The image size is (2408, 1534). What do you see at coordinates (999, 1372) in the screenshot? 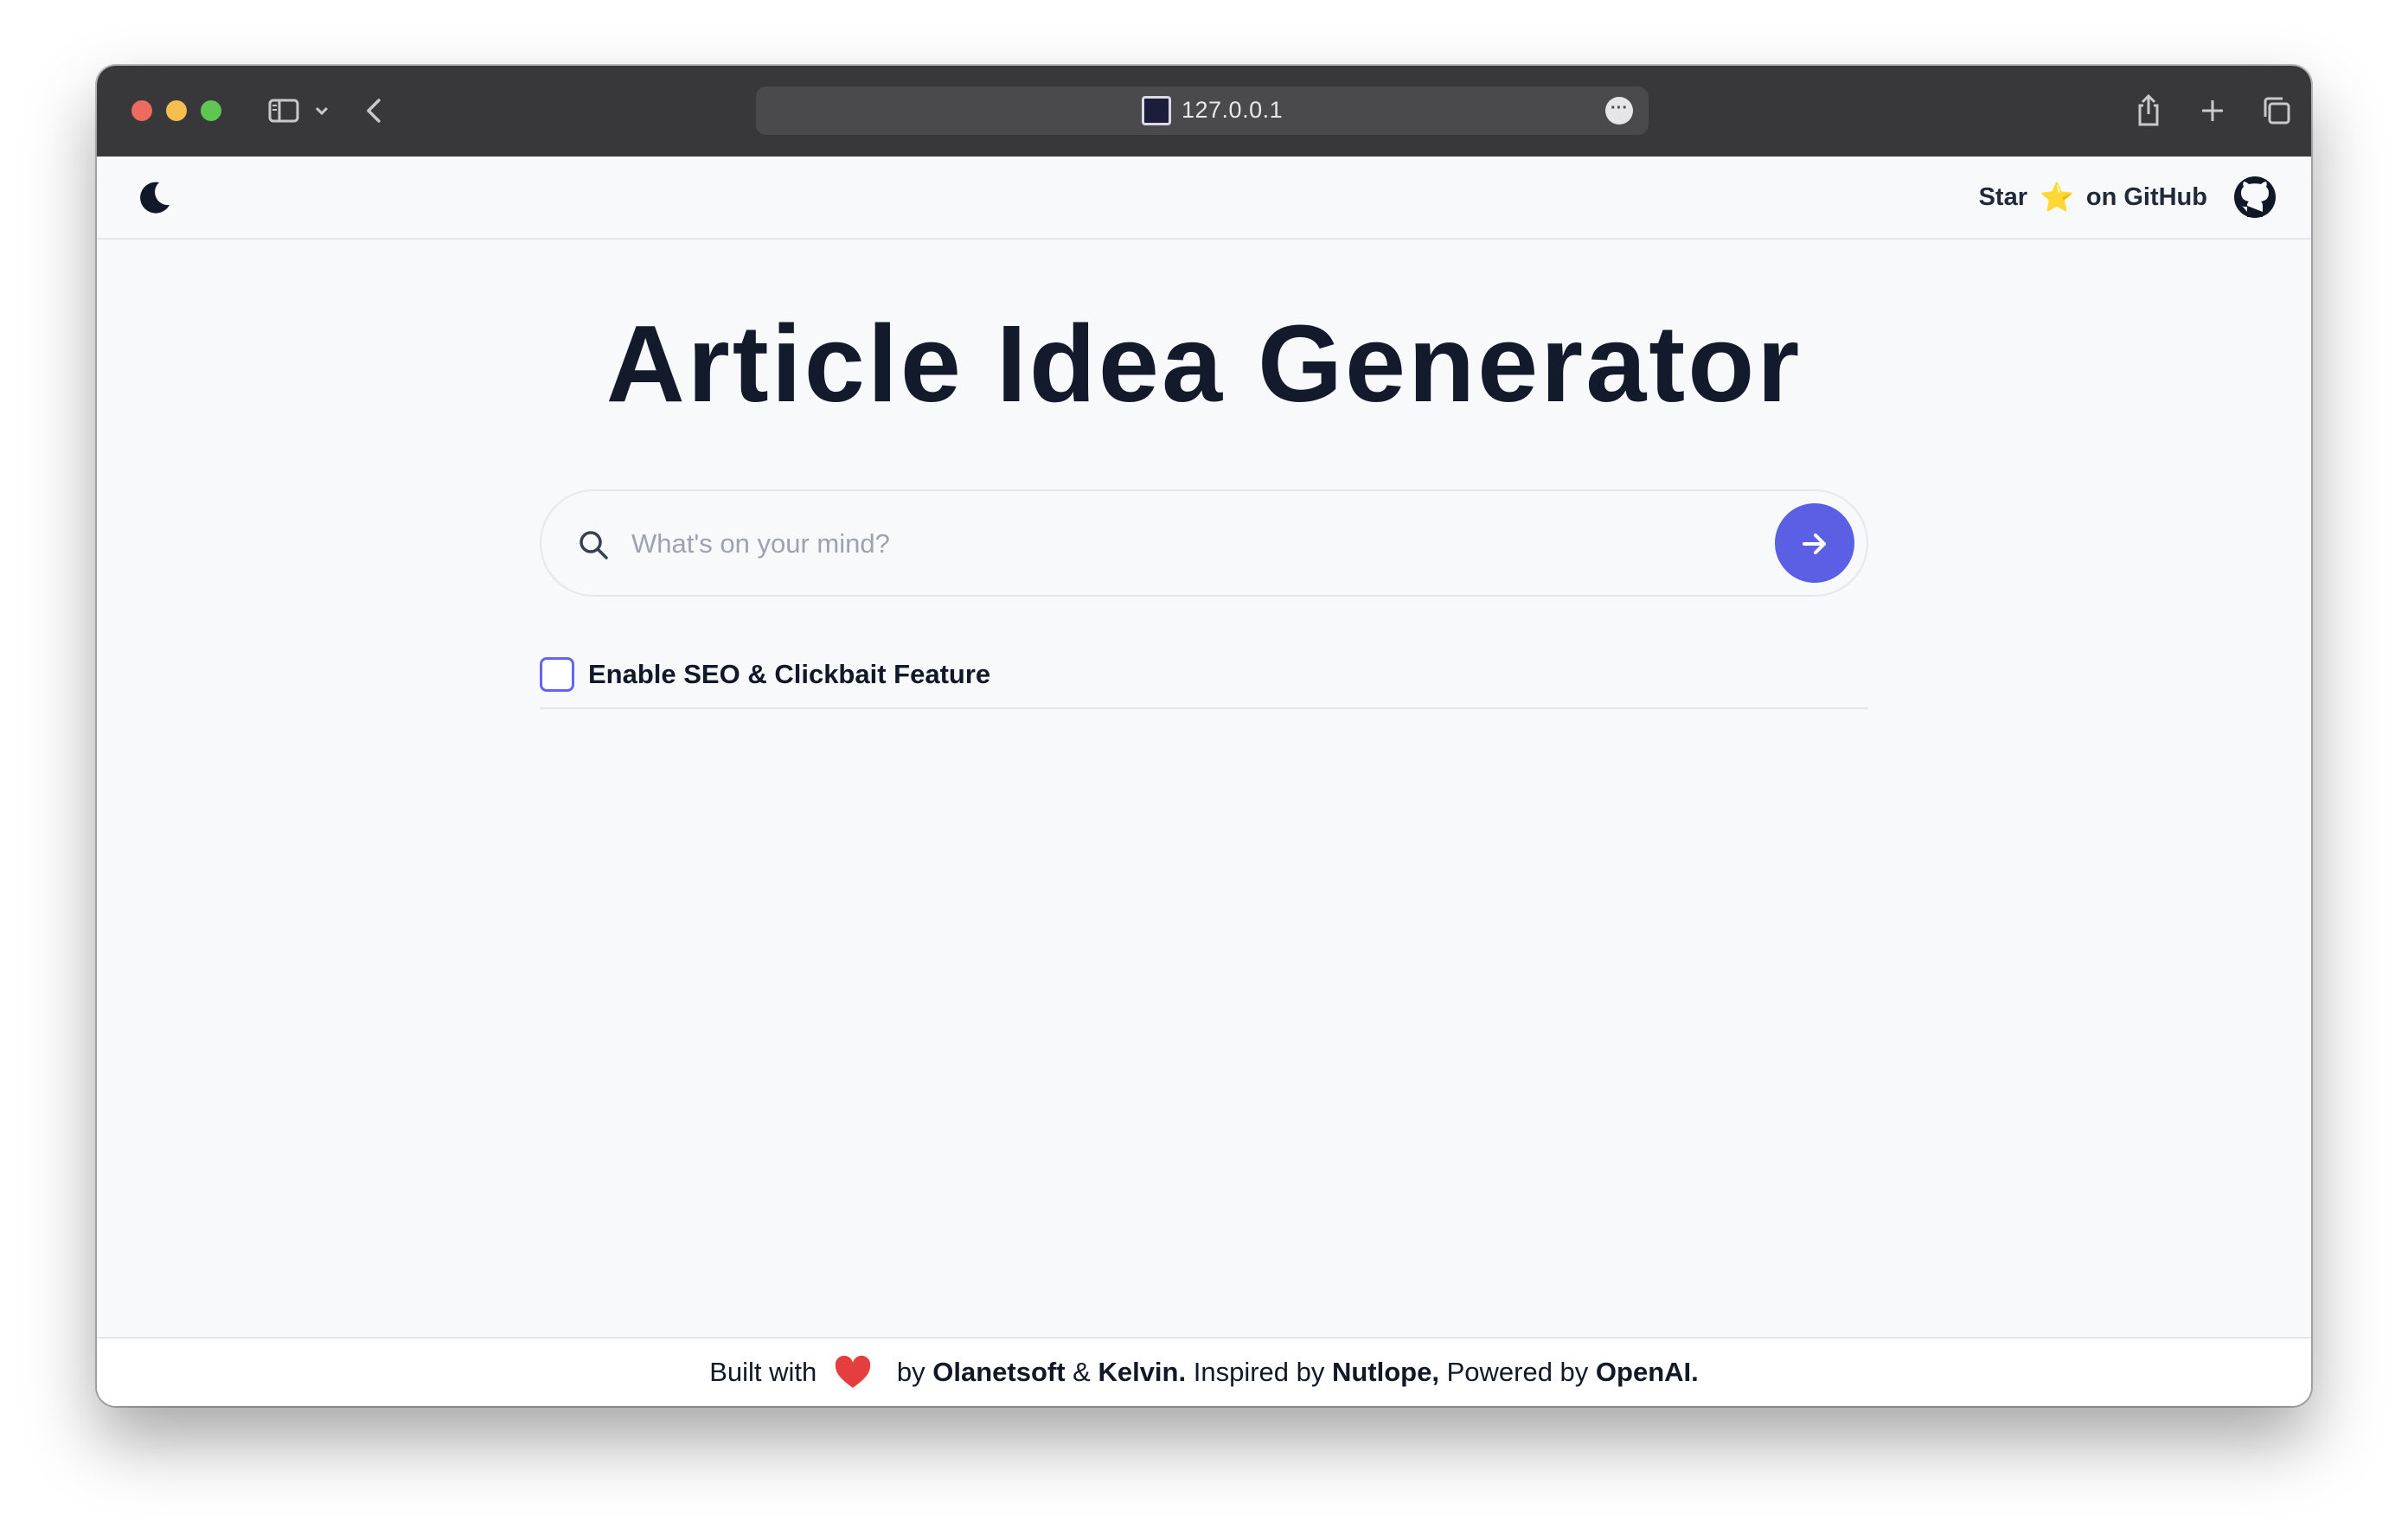
I see `footer-author-olanetsoft: Olanetsoft` at bounding box center [999, 1372].